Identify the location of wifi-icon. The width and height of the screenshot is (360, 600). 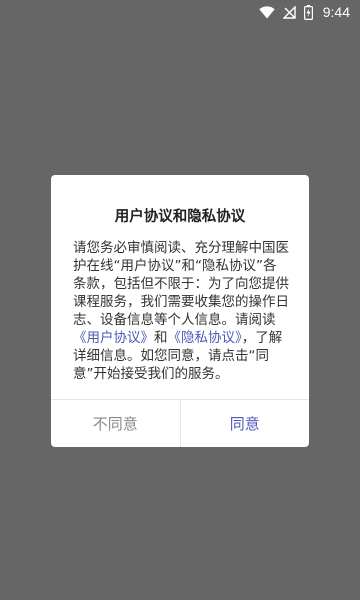
(267, 12).